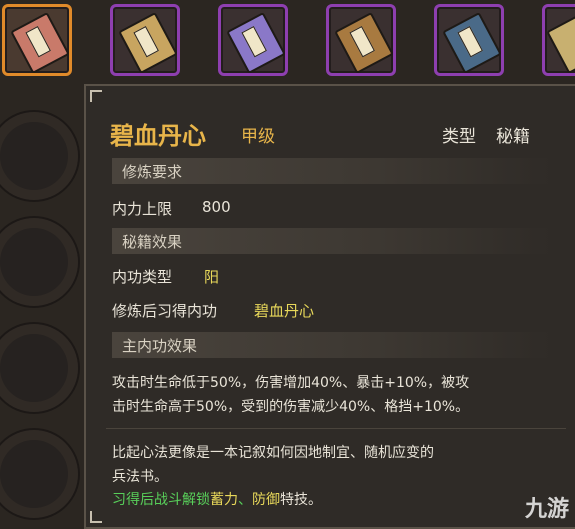 The height and width of the screenshot is (529, 575). What do you see at coordinates (152, 172) in the screenshot?
I see `section-requirements-title: 修炼要求` at bounding box center [152, 172].